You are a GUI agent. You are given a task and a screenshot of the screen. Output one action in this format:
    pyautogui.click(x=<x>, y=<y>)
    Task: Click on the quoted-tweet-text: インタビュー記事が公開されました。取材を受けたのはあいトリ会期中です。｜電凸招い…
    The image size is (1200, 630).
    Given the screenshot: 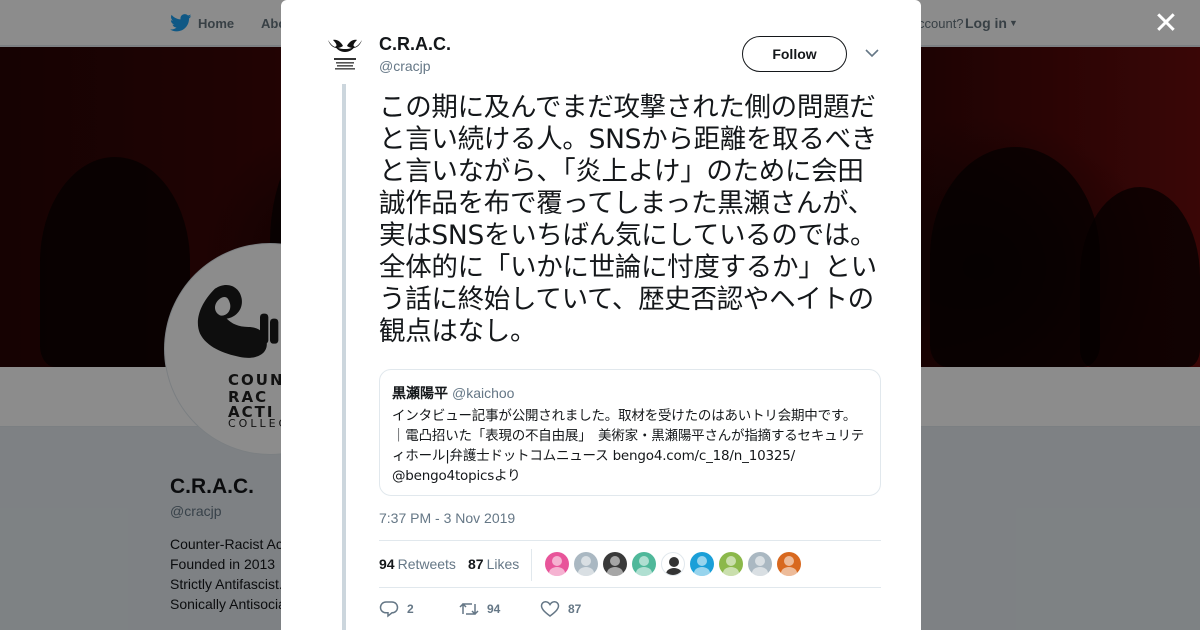 What is the action you would take?
    pyautogui.click(x=628, y=446)
    